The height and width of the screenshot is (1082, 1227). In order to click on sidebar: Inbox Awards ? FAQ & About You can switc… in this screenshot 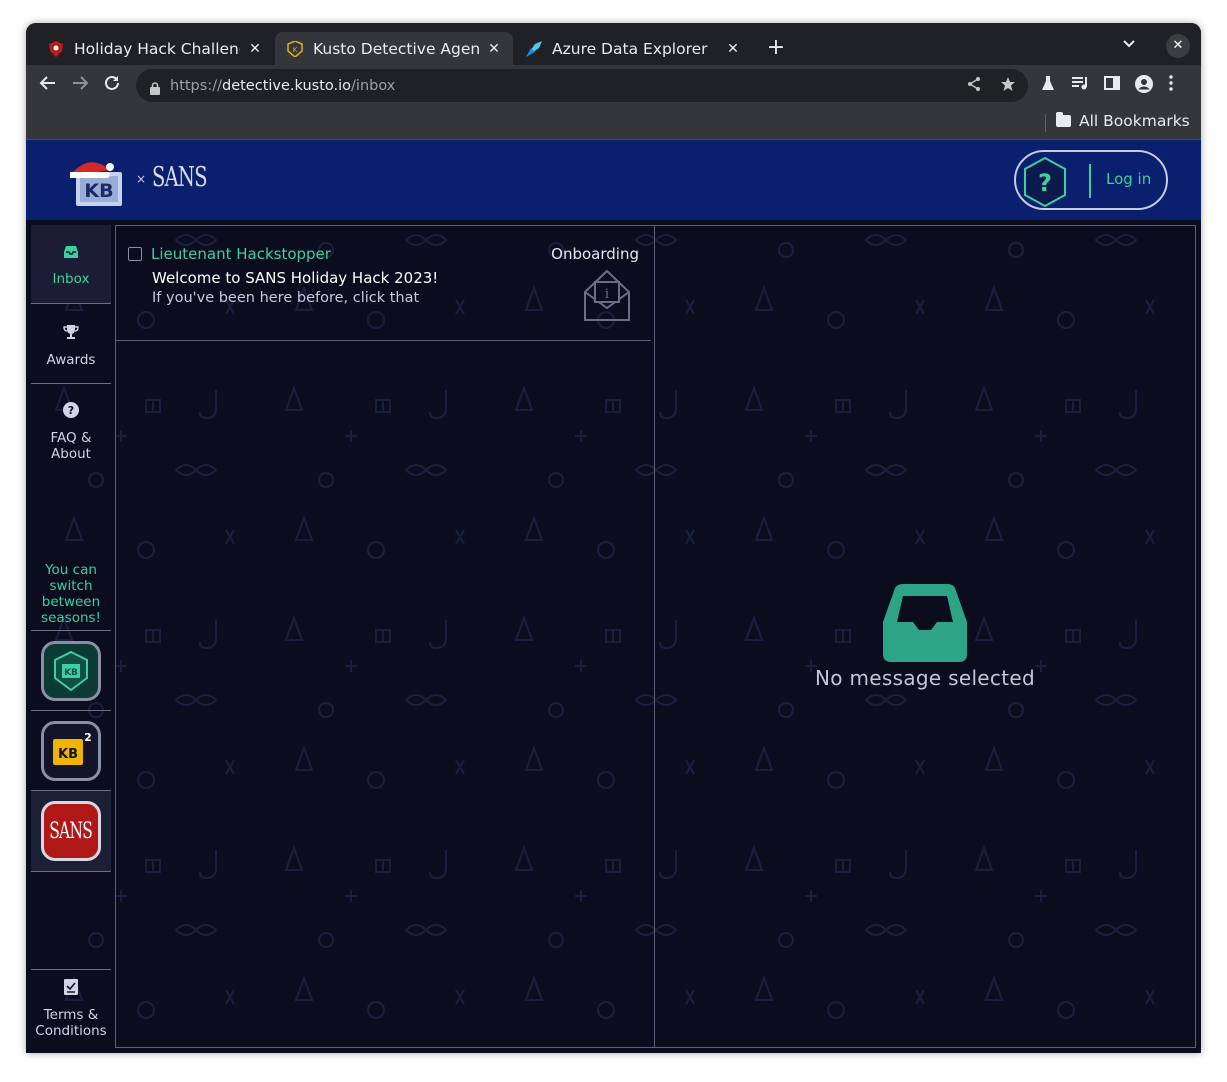, I will do `click(71, 639)`.